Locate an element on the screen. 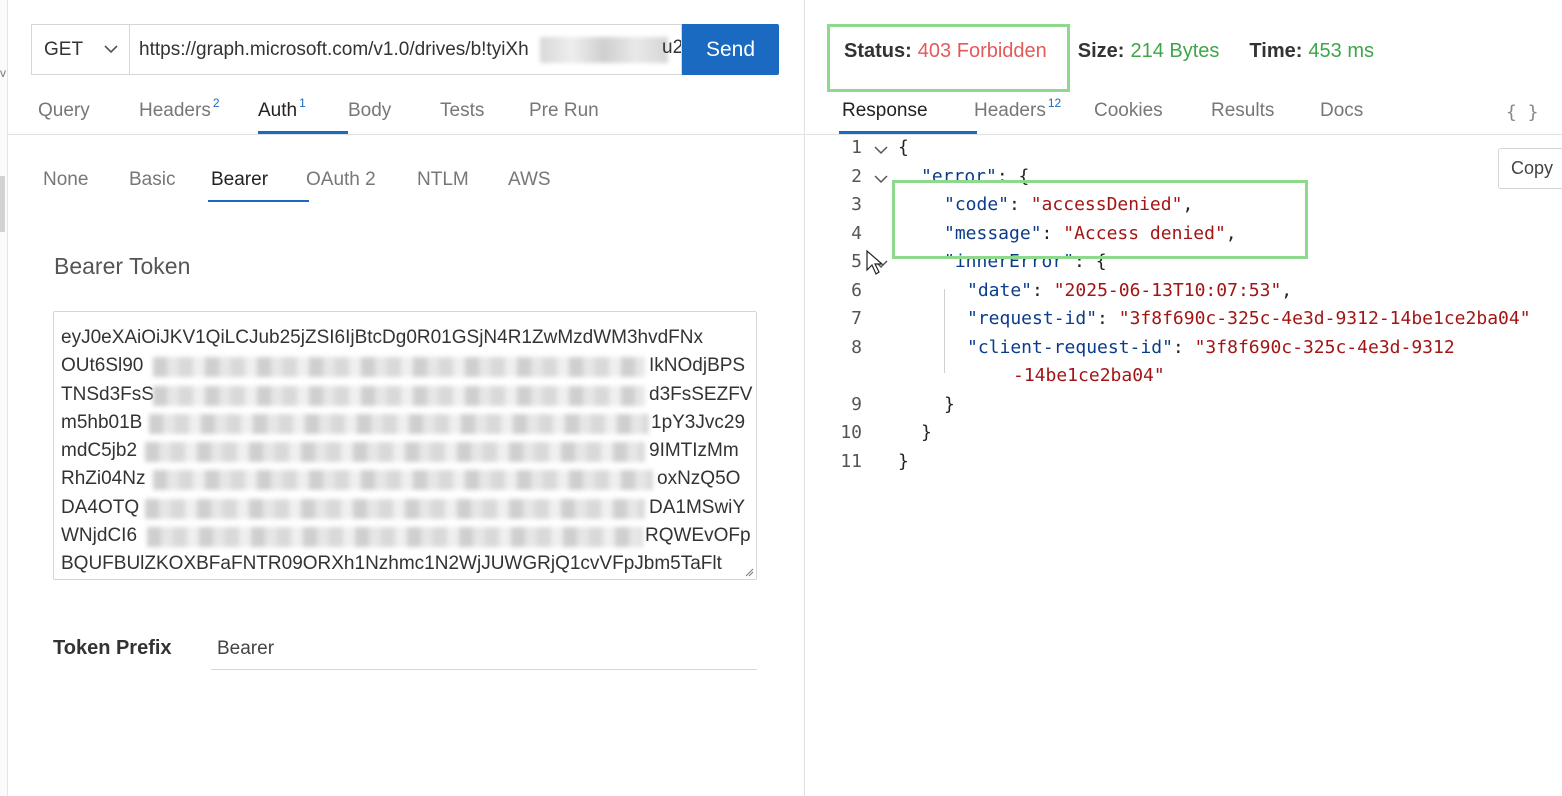  side-scrollbar is located at coordinates (2, 204).